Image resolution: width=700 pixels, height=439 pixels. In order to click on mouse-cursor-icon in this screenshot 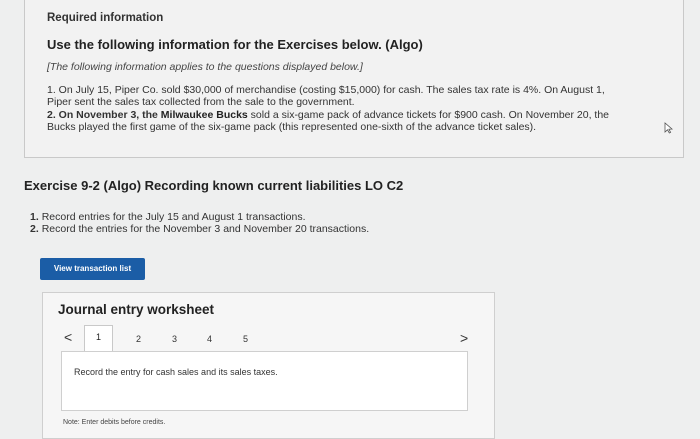, I will do `click(669, 128)`.